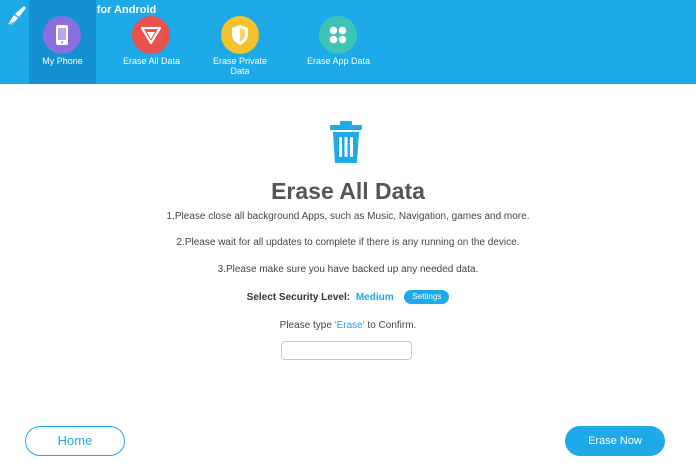  What do you see at coordinates (338, 35) in the screenshot?
I see `apps-grid-icon` at bounding box center [338, 35].